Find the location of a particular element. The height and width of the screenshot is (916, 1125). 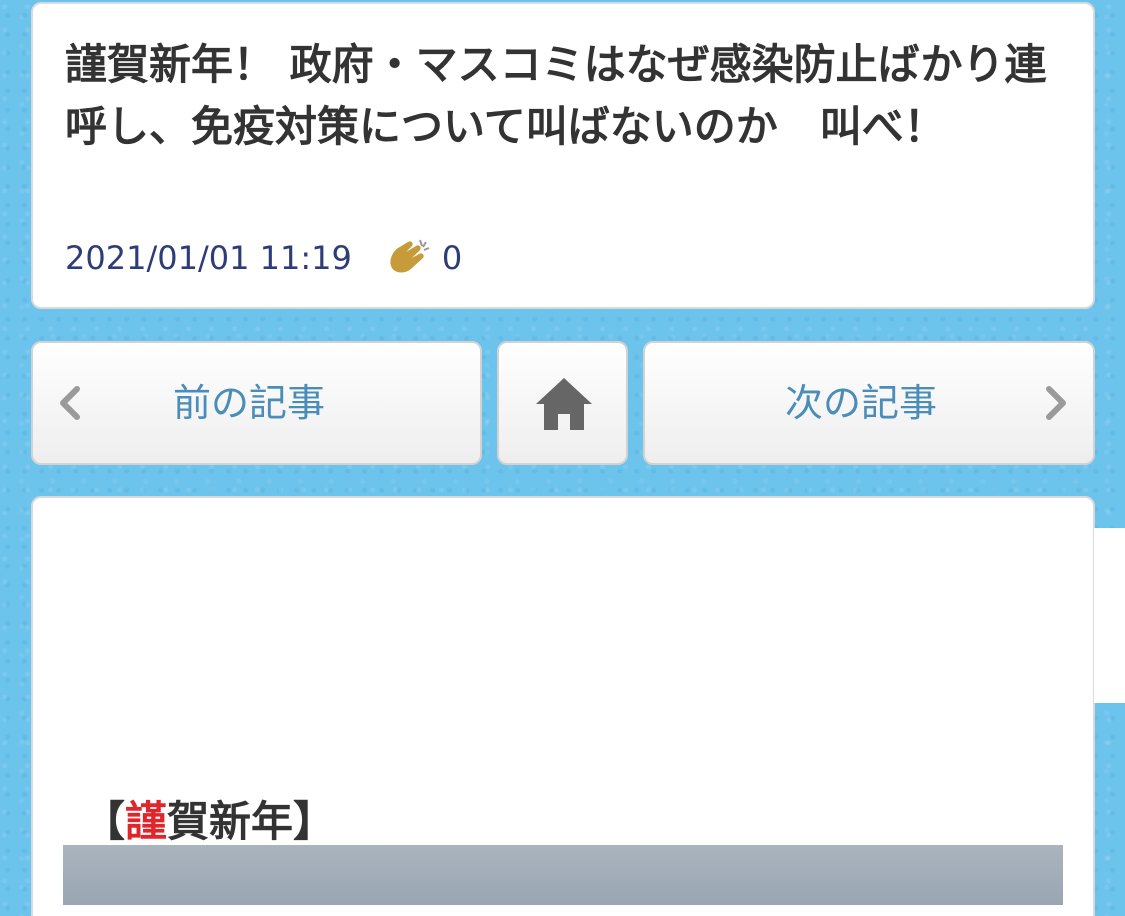

clap-icon is located at coordinates (409, 258).